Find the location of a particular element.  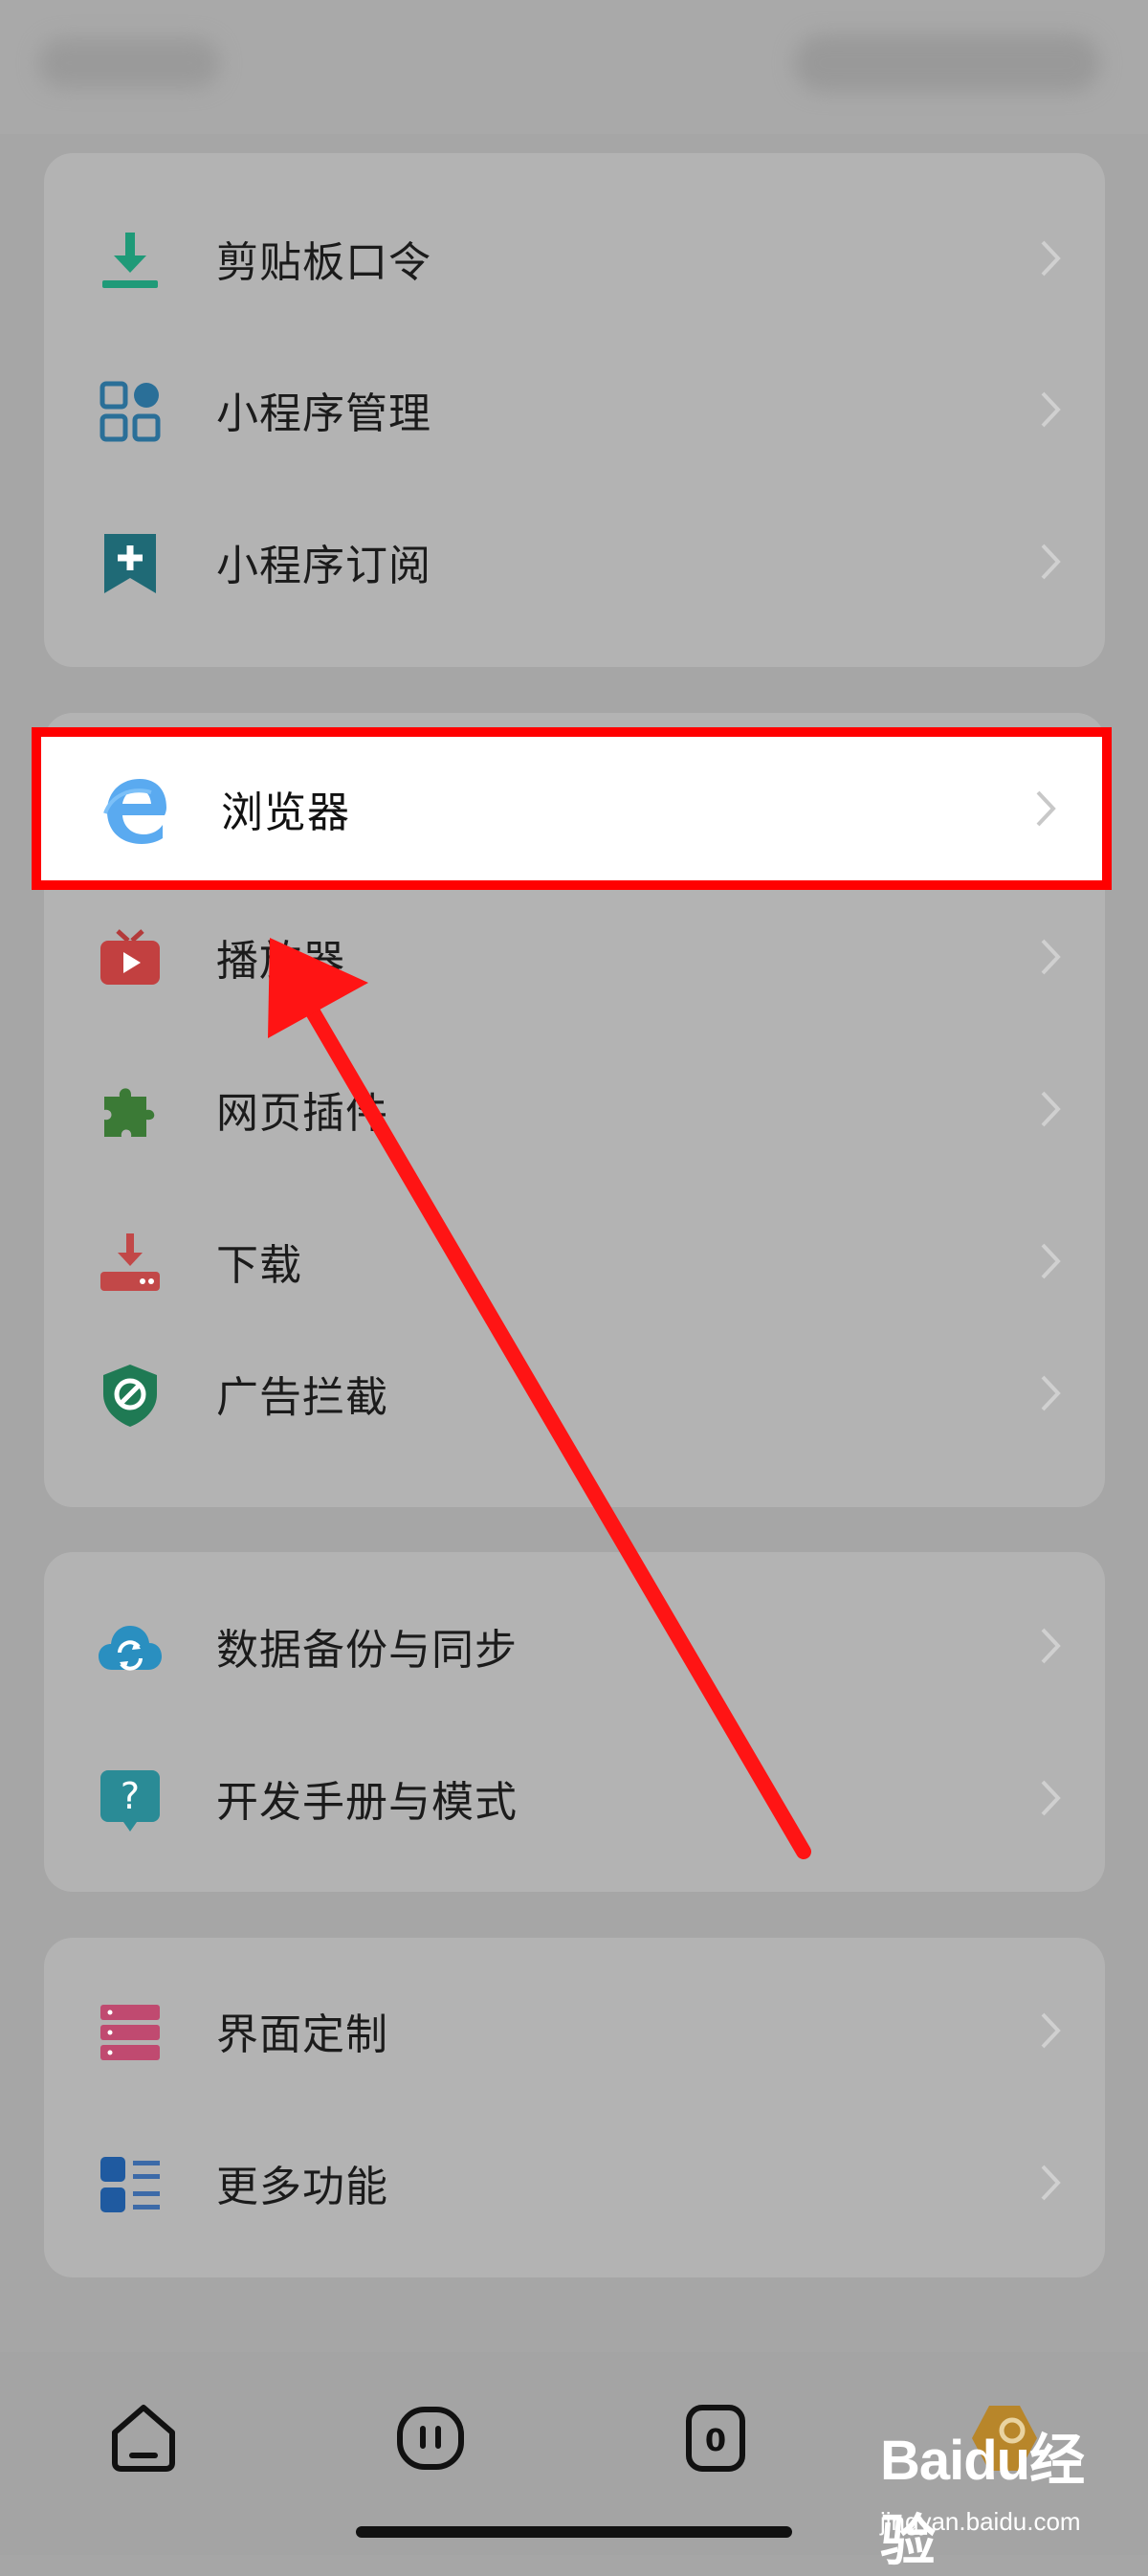

blurred-title is located at coordinates (129, 63).